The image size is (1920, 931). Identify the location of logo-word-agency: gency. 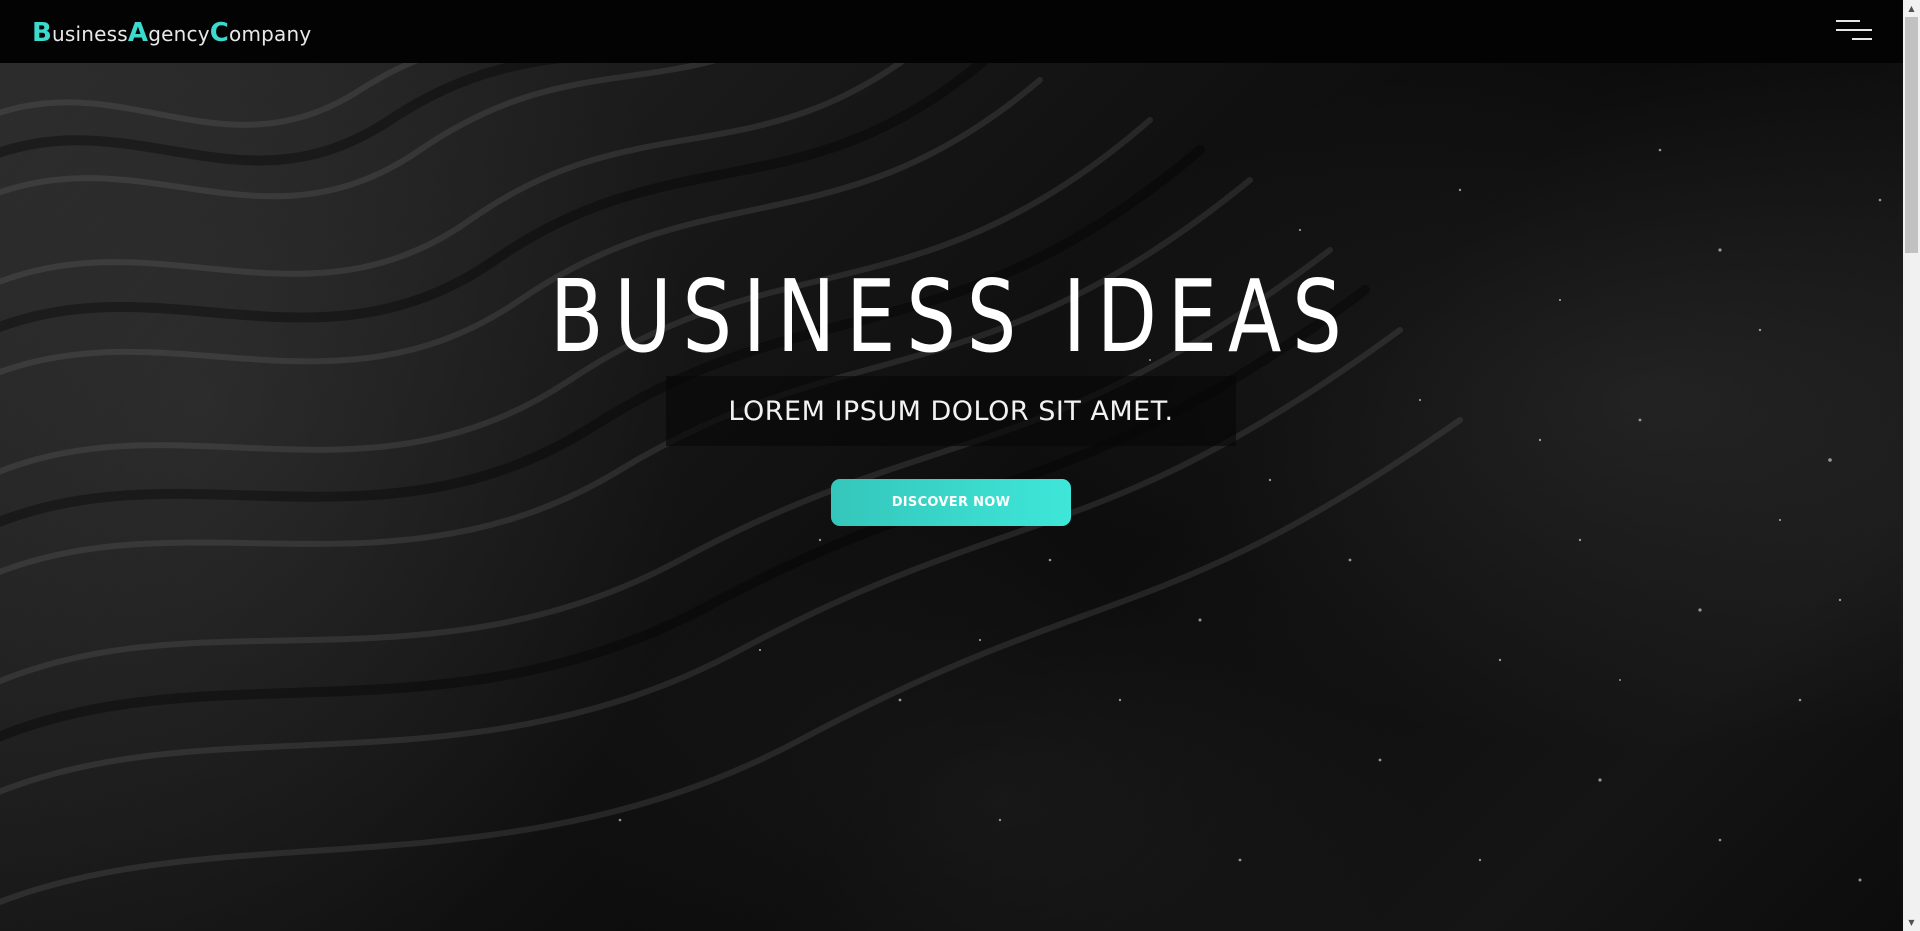
(179, 34).